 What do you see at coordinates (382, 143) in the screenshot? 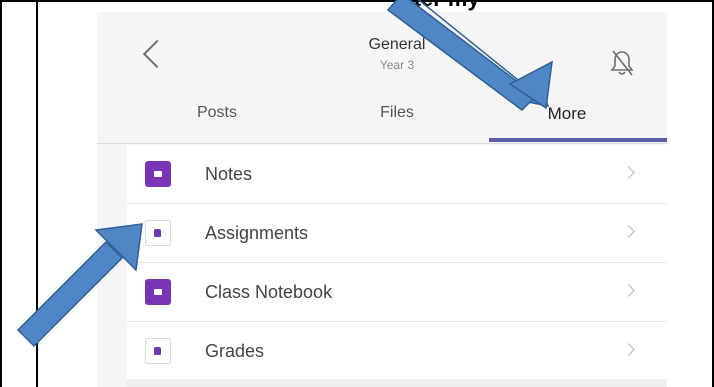
I see `header-divider` at bounding box center [382, 143].